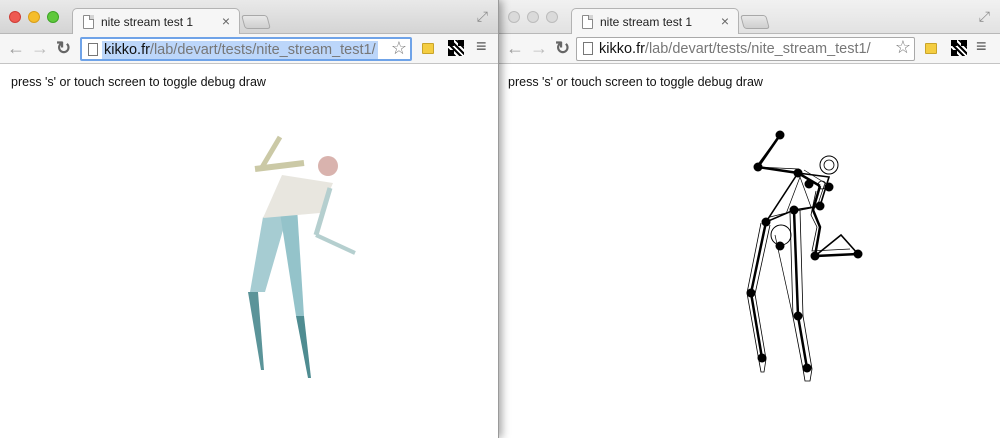  What do you see at coordinates (762, 358) in the screenshot?
I see `joint-foot-left` at bounding box center [762, 358].